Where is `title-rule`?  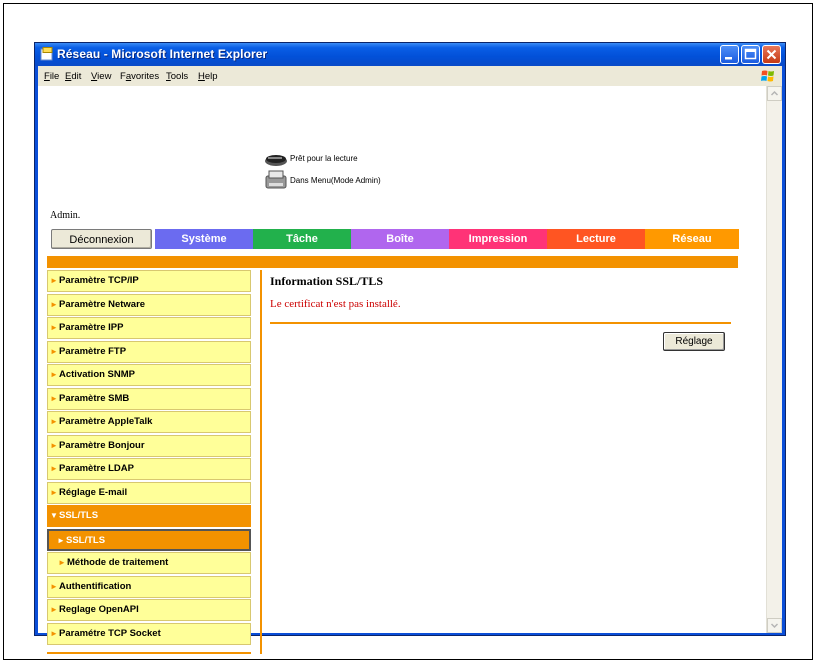 title-rule is located at coordinates (500, 323).